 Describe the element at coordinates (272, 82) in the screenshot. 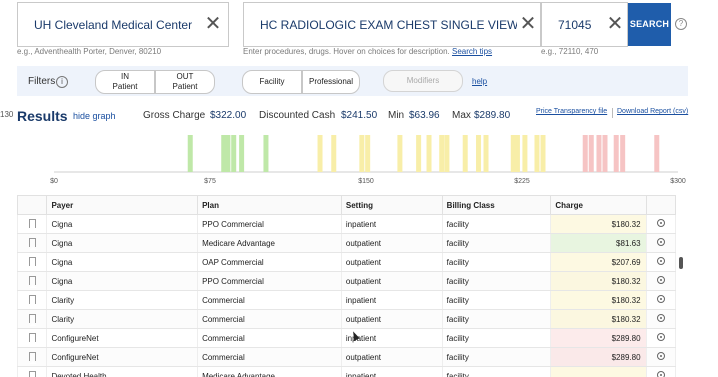

I see `facility-toggle: Facility` at that location.